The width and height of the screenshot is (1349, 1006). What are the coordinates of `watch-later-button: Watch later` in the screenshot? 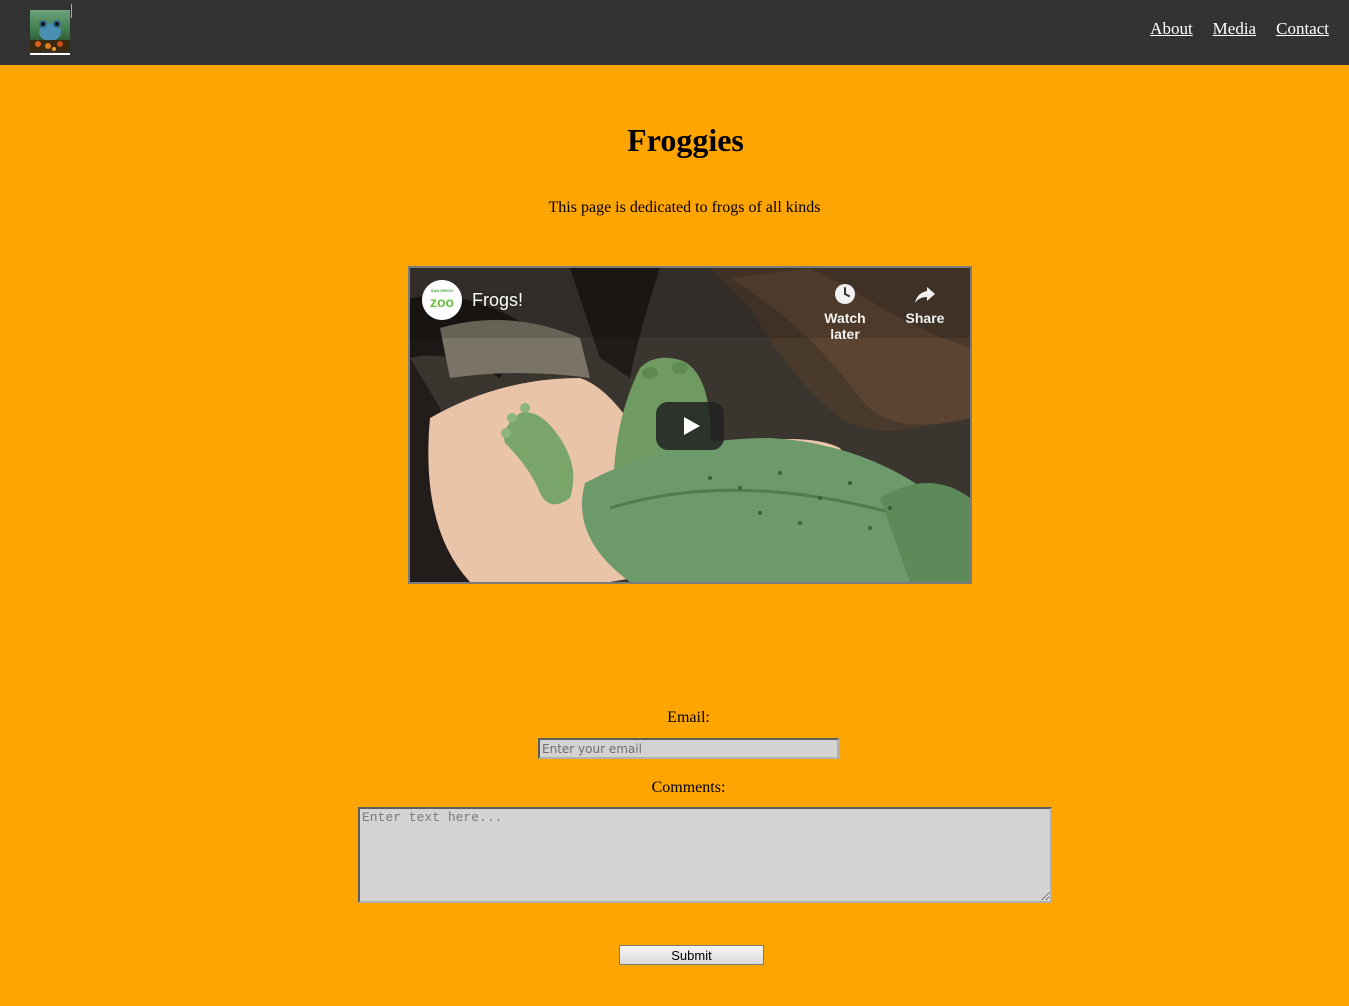 It's located at (845, 312).